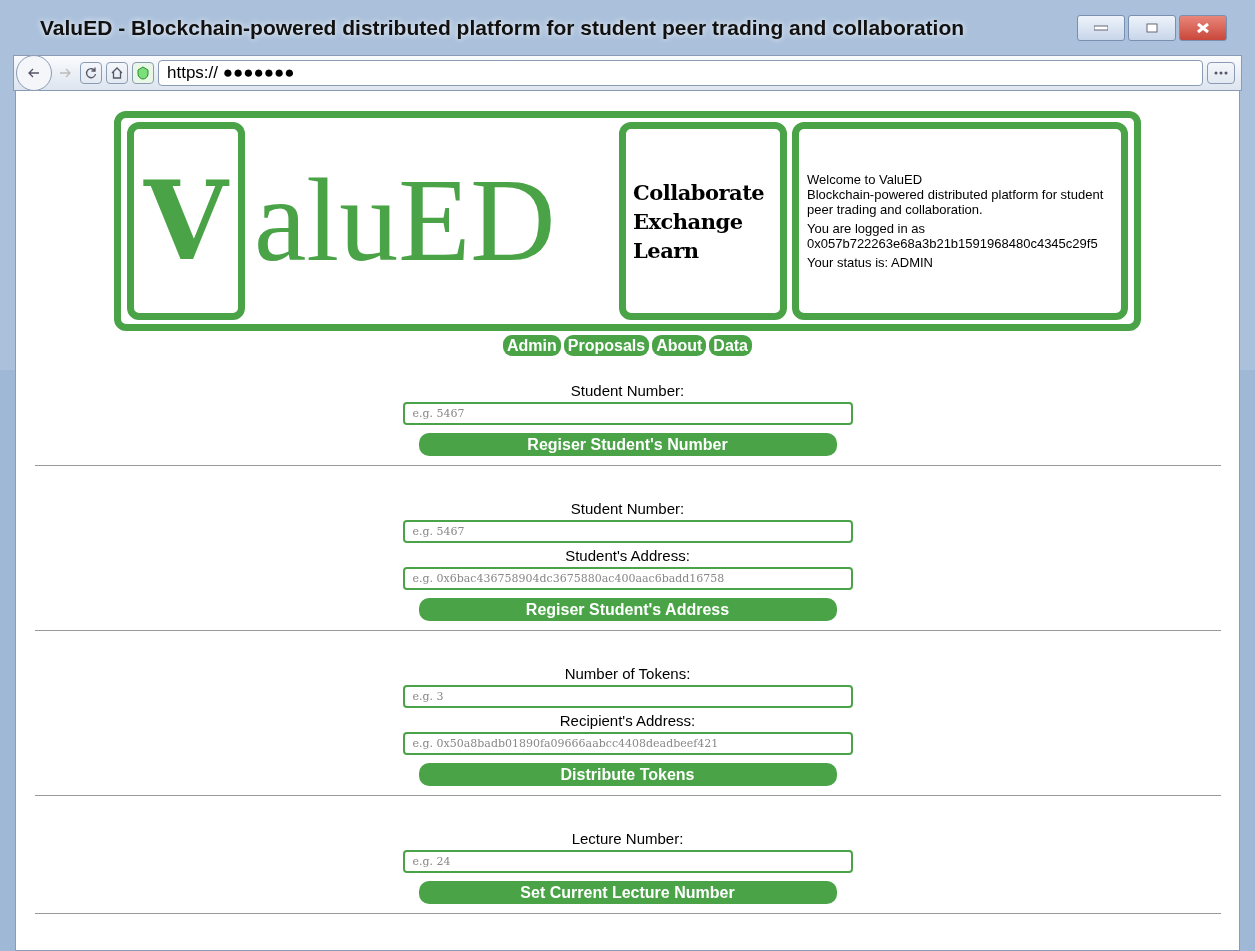 The height and width of the screenshot is (951, 1255). What do you see at coordinates (627, 720) in the screenshot?
I see `field-label: Recipient's Address:` at bounding box center [627, 720].